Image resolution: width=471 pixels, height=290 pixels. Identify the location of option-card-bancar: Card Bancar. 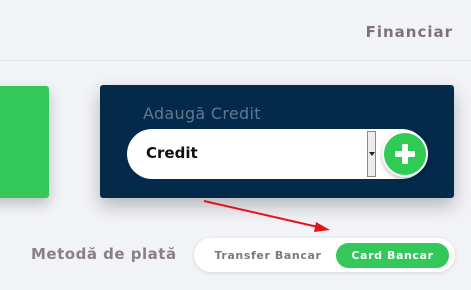
(392, 255).